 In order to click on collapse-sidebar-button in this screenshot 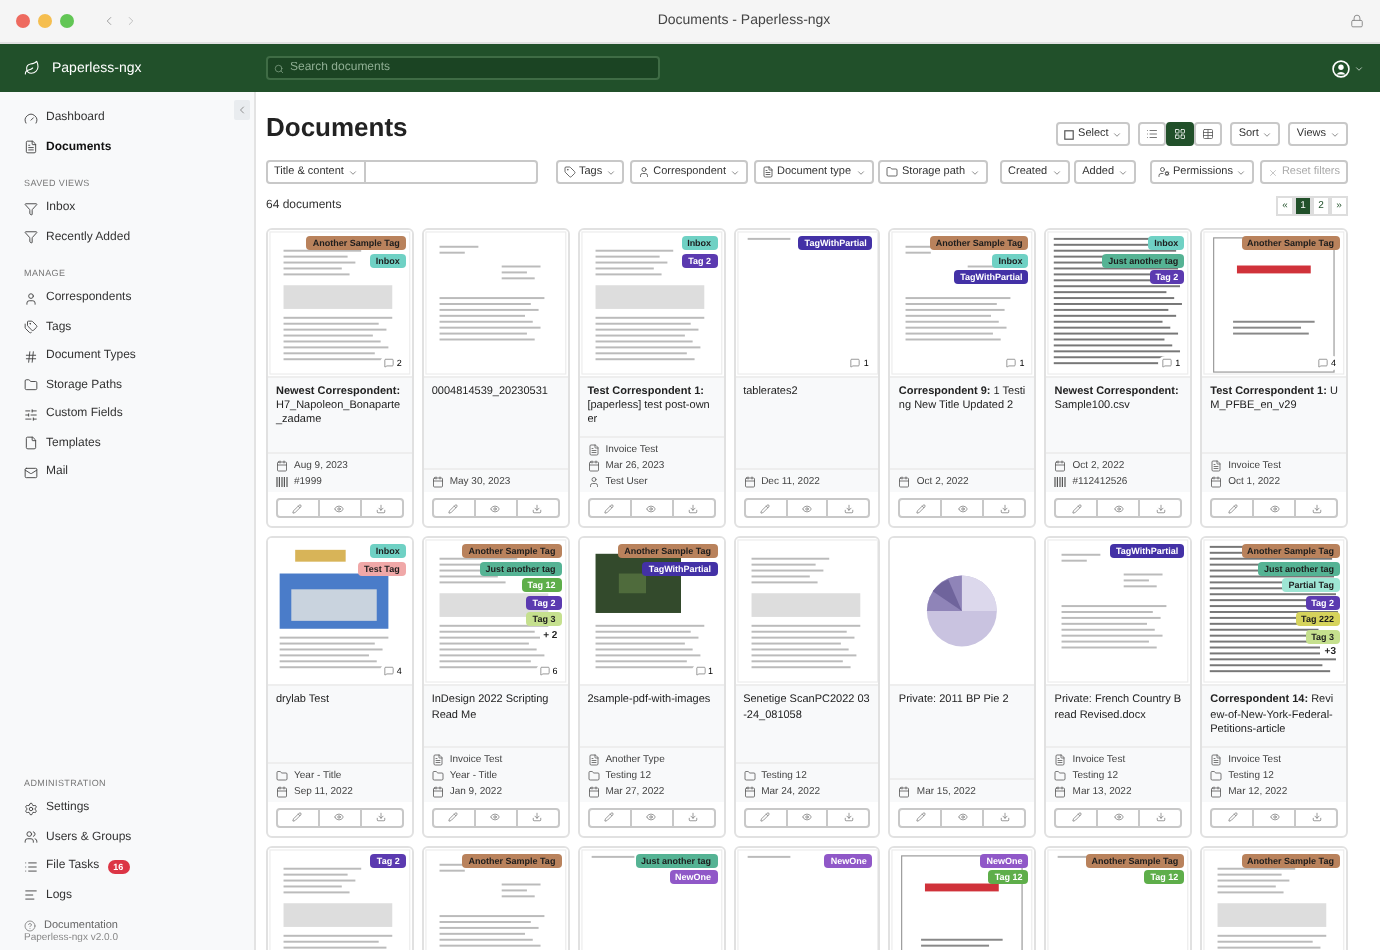, I will do `click(242, 110)`.